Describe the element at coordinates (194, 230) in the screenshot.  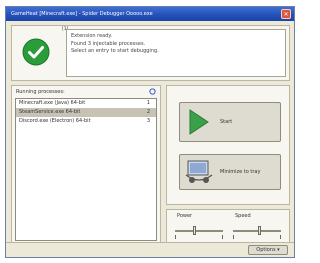
I see `power-slider-thumb` at that location.